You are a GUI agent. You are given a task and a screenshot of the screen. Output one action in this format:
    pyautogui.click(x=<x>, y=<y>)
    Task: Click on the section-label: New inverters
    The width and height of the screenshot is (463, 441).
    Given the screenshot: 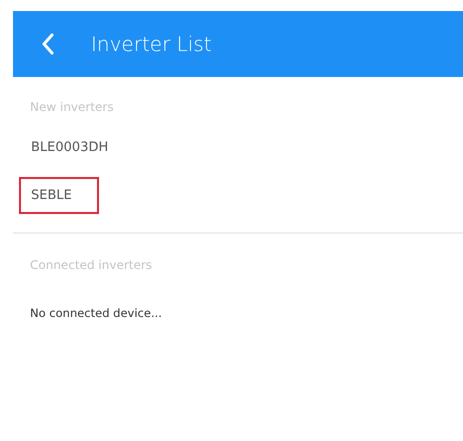 What is the action you would take?
    pyautogui.click(x=72, y=106)
    